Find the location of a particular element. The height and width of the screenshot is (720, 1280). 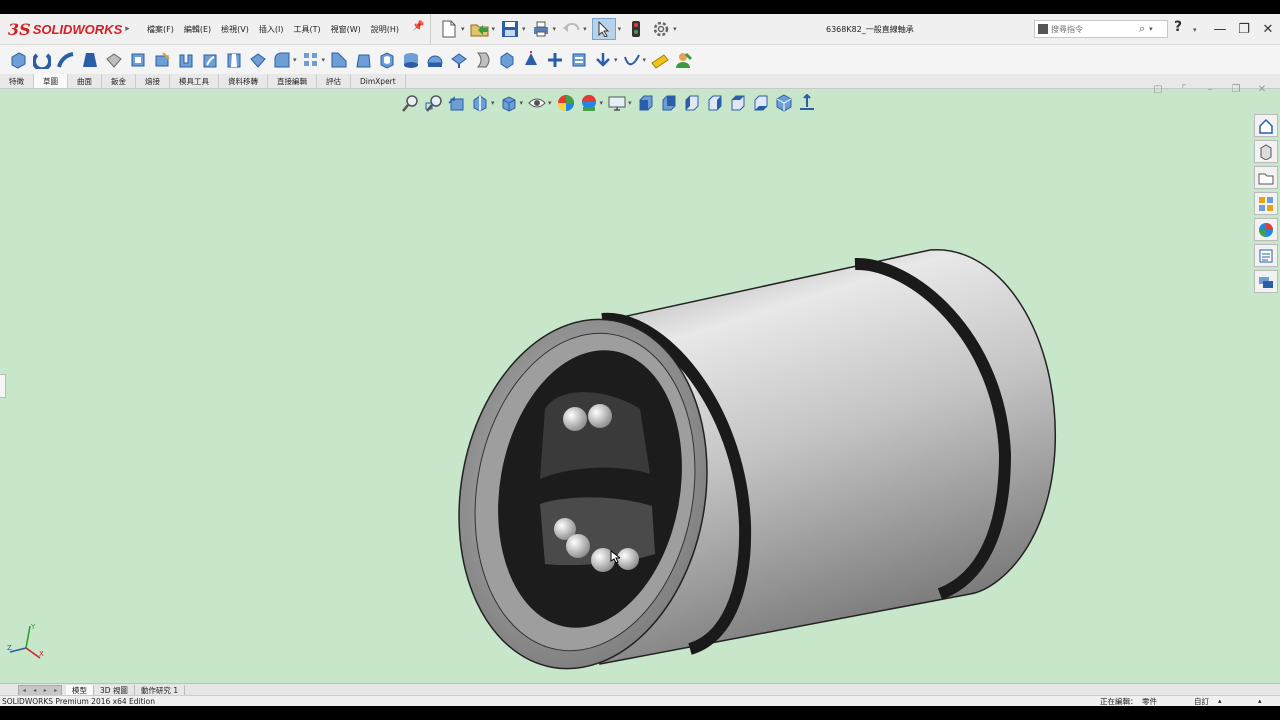

hide-show-items-button is located at coordinates (537, 103).